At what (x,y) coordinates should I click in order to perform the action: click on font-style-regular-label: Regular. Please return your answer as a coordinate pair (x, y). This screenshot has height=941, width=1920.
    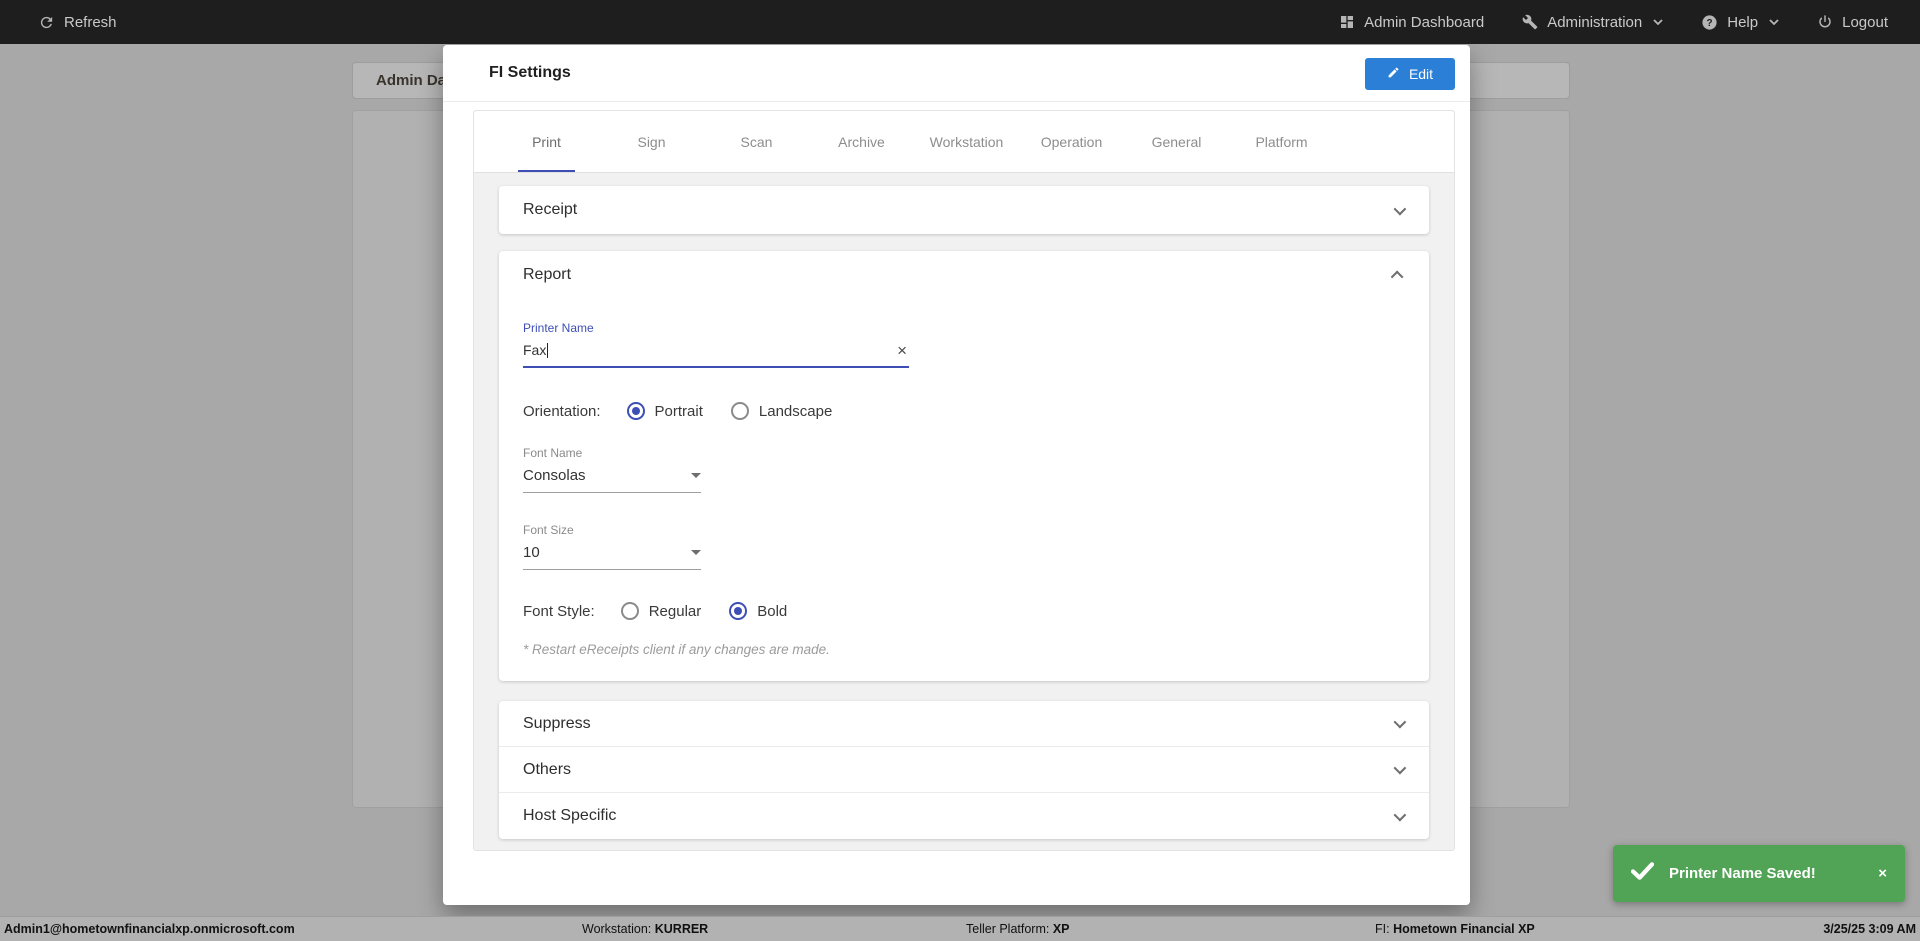
    Looking at the image, I should click on (675, 611).